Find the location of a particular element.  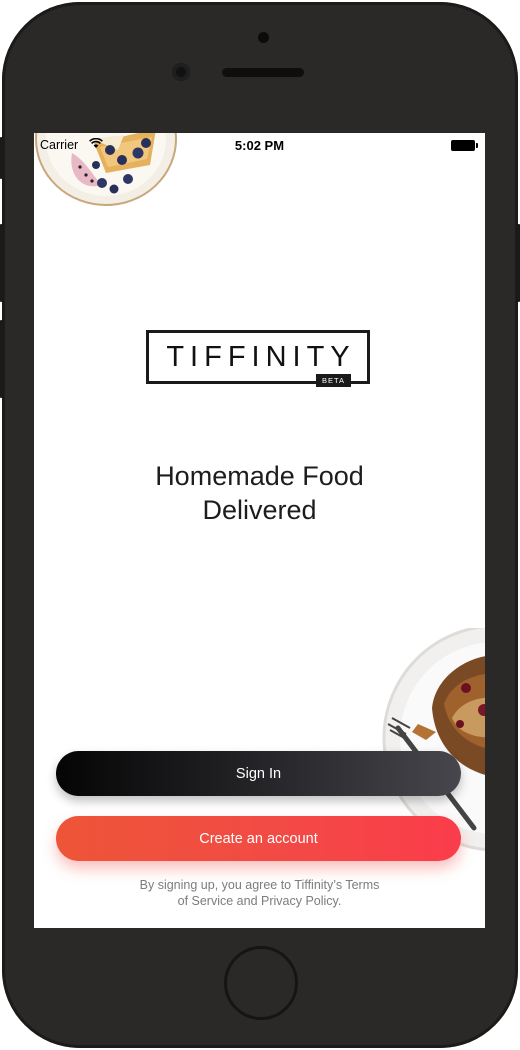

battery-icon is located at coordinates (464, 145).